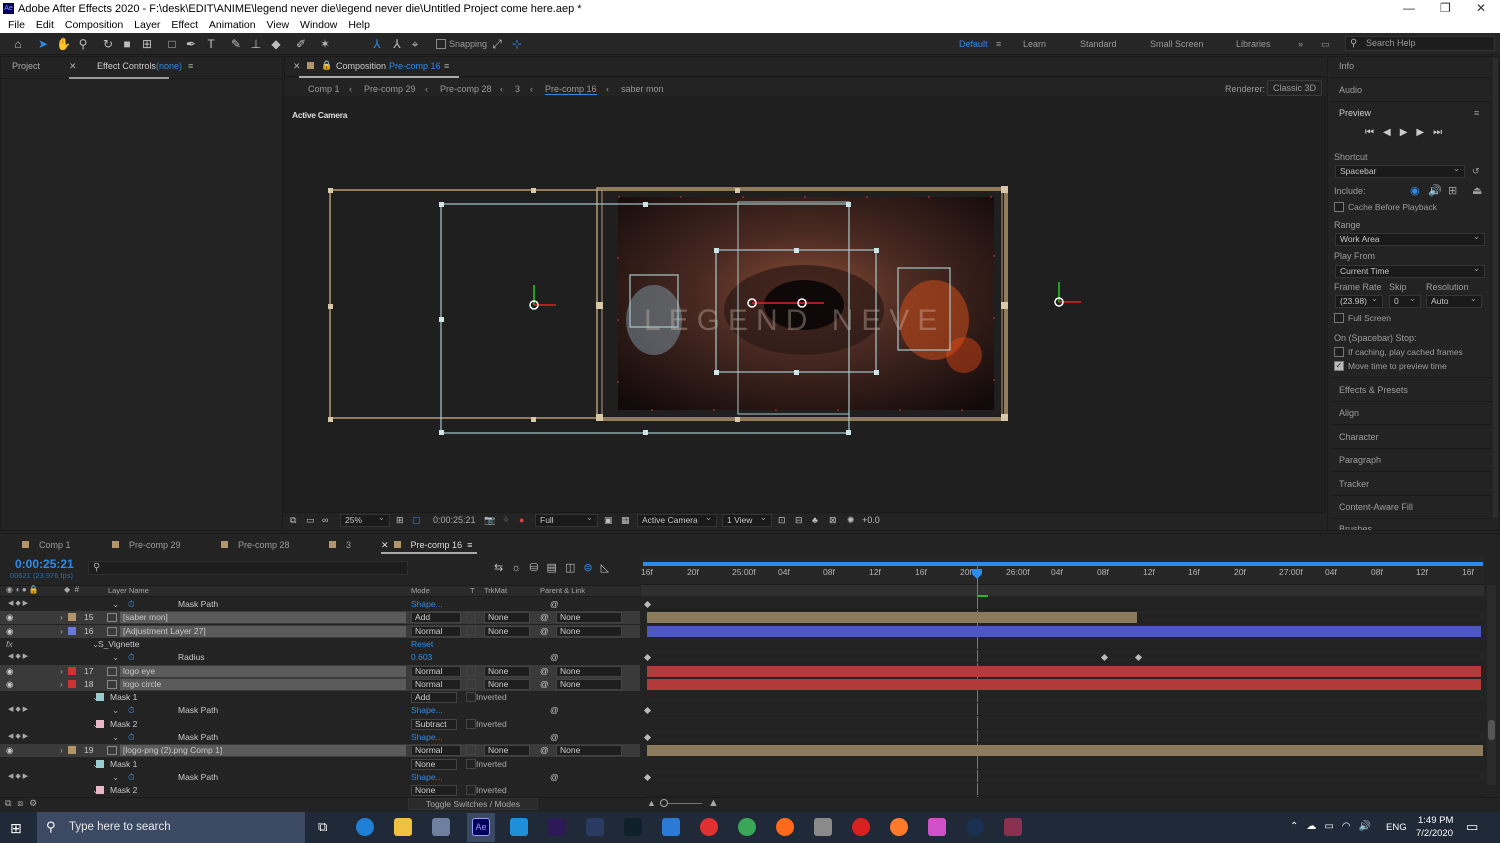 The width and height of the screenshot is (1500, 843). What do you see at coordinates (1477, 190) in the screenshot?
I see `include-layers-icon: ⏏` at bounding box center [1477, 190].